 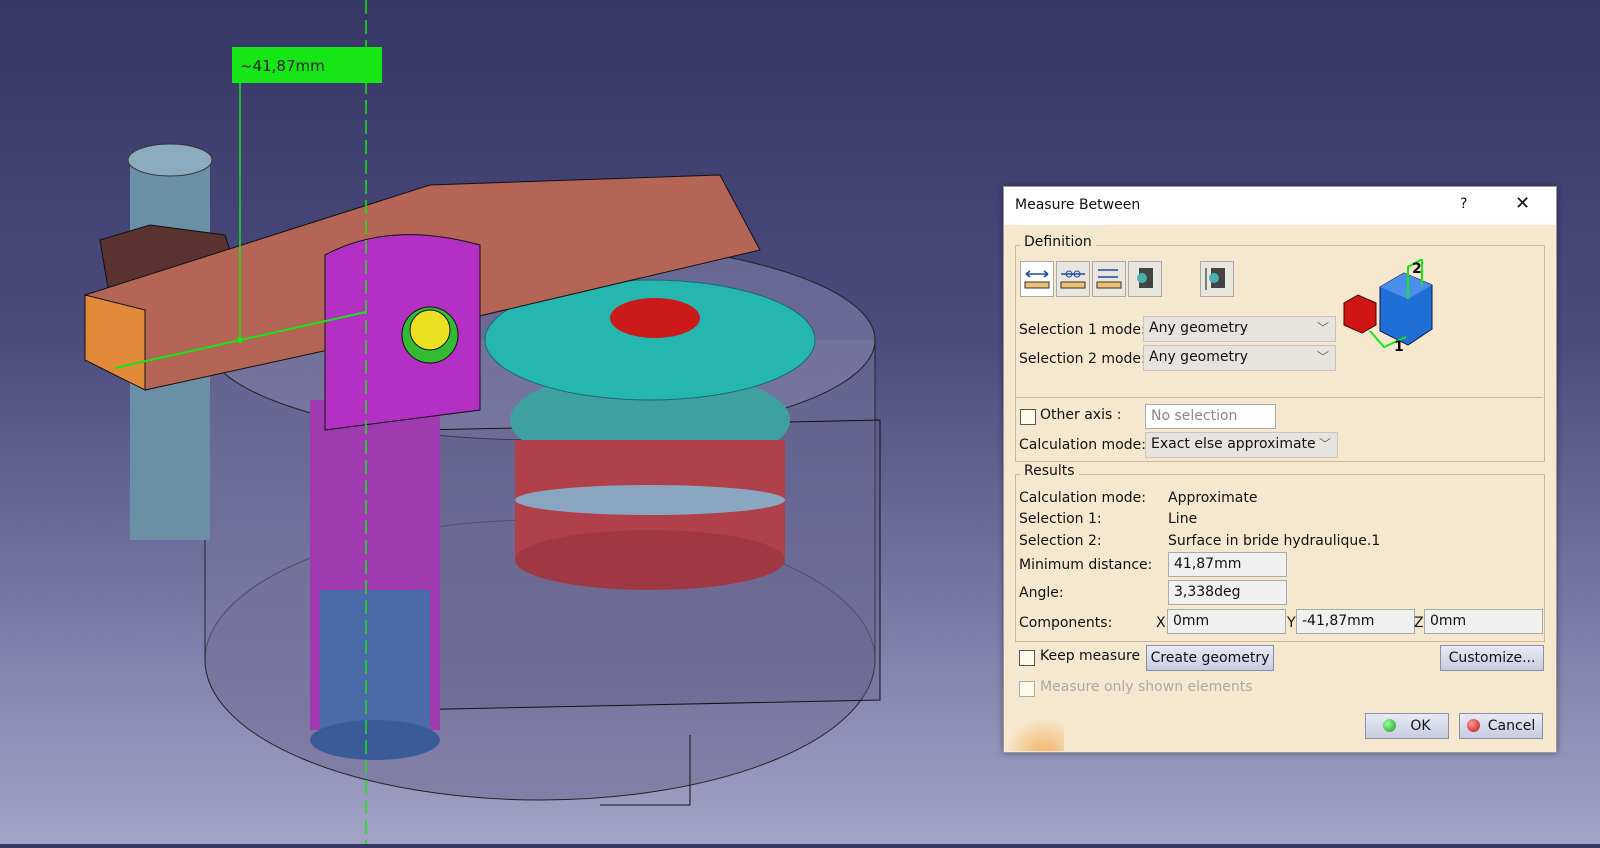 What do you see at coordinates (1280, 206) in the screenshot?
I see `dialog-titlebar: Measure Between ? ✕` at bounding box center [1280, 206].